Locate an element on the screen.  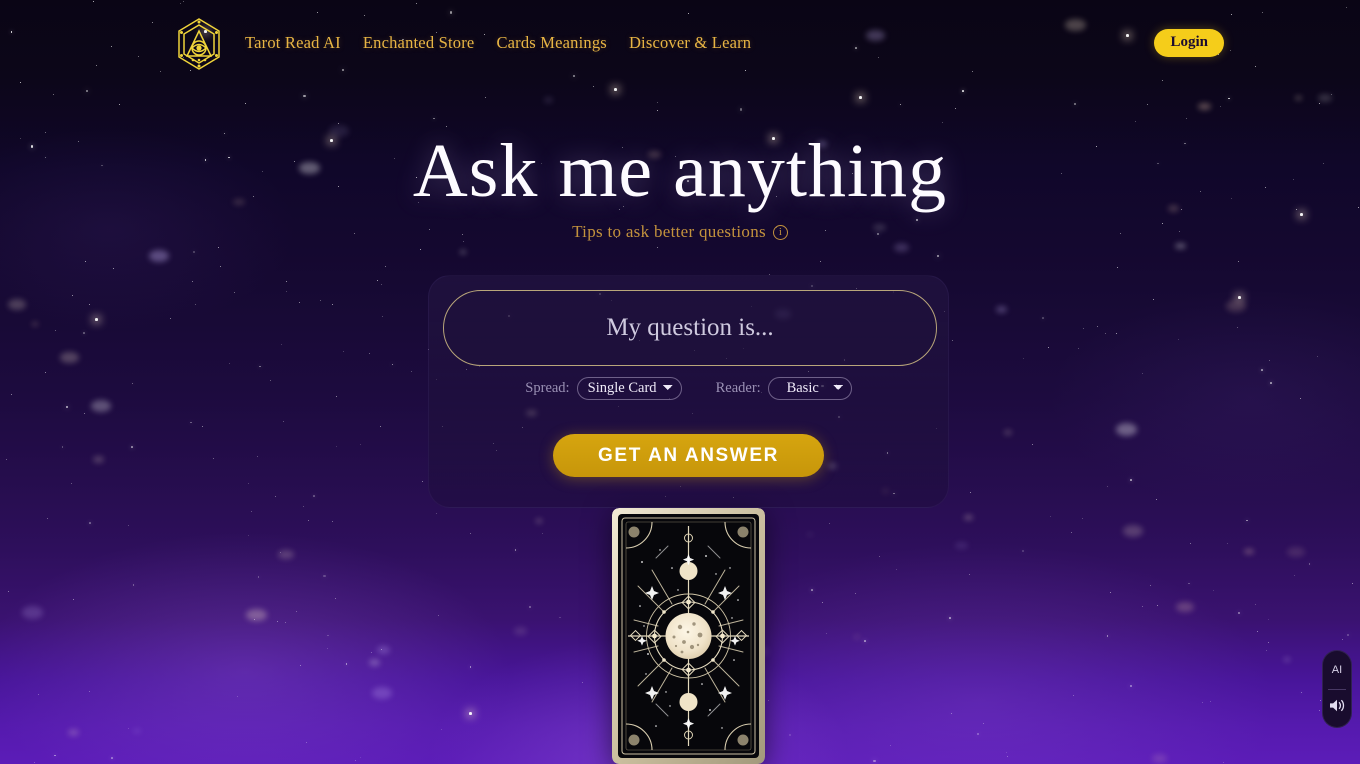
site-logo-link is located at coordinates (199, 44).